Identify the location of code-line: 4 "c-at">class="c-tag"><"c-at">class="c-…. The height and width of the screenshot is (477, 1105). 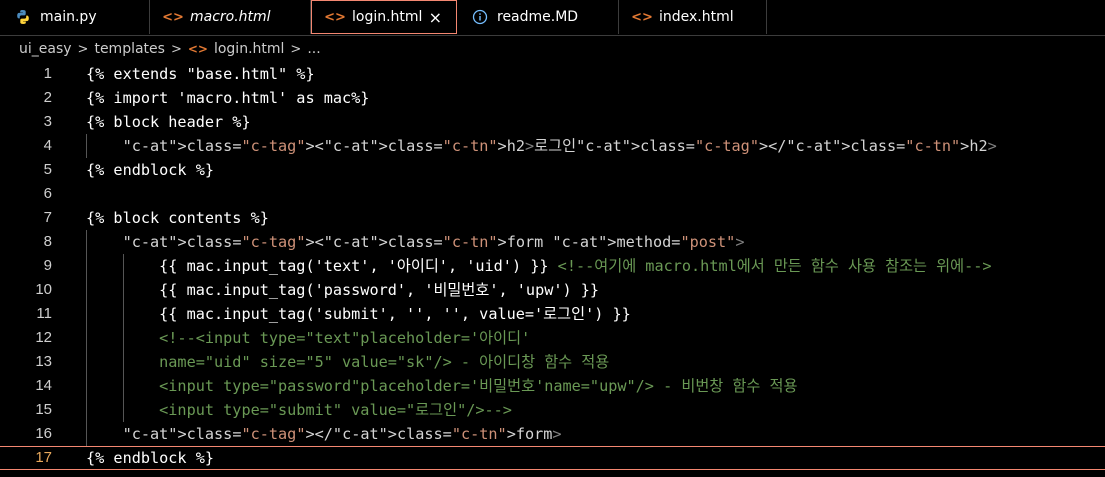
(552, 146).